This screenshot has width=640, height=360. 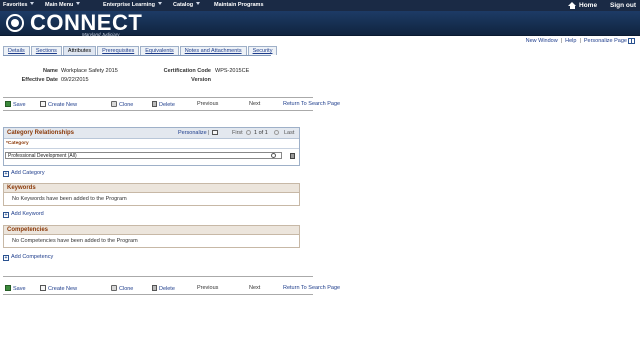 What do you see at coordinates (213, 50) in the screenshot?
I see `tab-notes-and-attachments: Notes and Attachments` at bounding box center [213, 50].